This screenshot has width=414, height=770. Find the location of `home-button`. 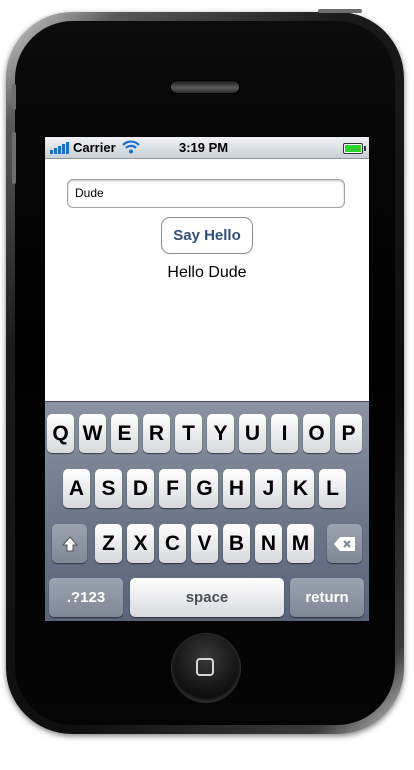

home-button is located at coordinates (206, 668).